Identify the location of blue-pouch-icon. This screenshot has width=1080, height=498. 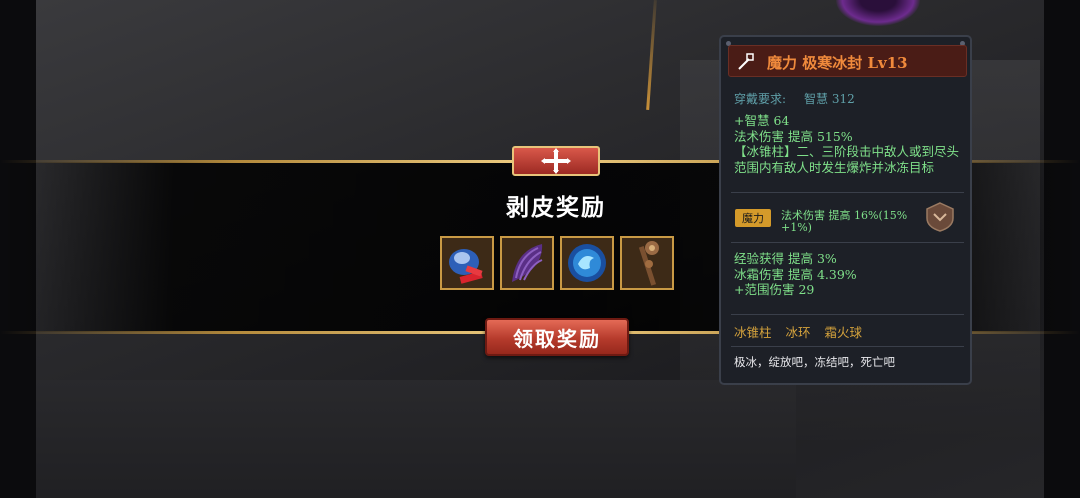
(466, 266).